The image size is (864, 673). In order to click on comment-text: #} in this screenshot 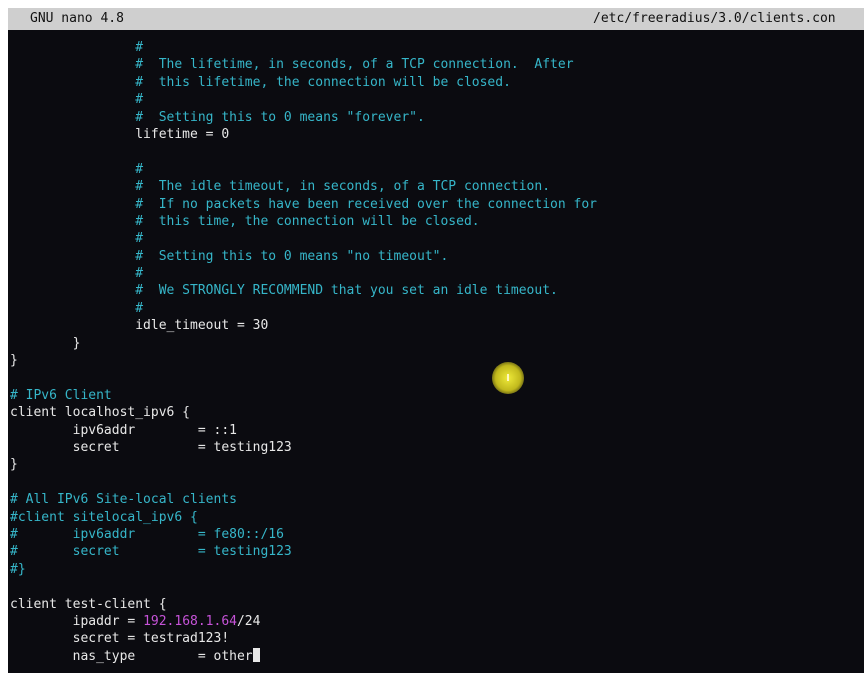, I will do `click(18, 569)`.